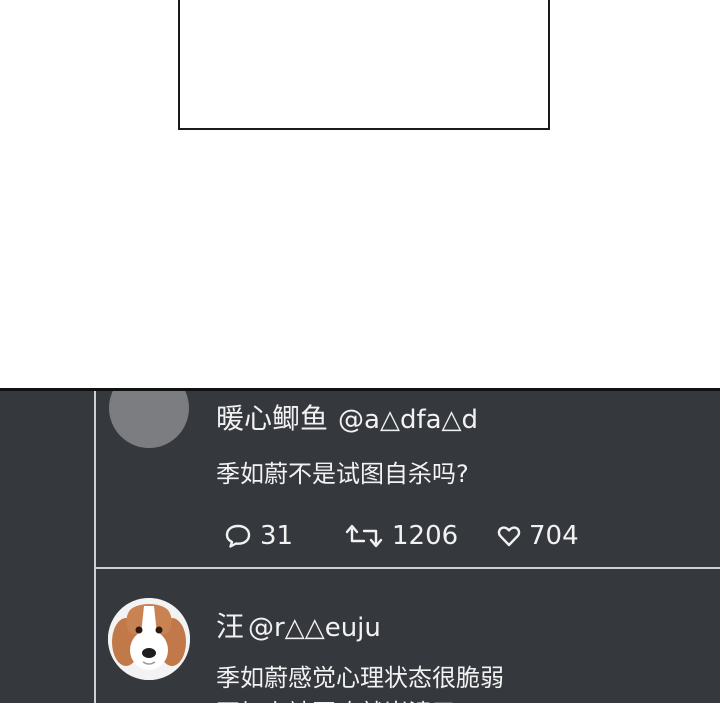 Image resolution: width=720 pixels, height=703 pixels. What do you see at coordinates (425, 536) in the screenshot?
I see `repost-count: 1206` at bounding box center [425, 536].